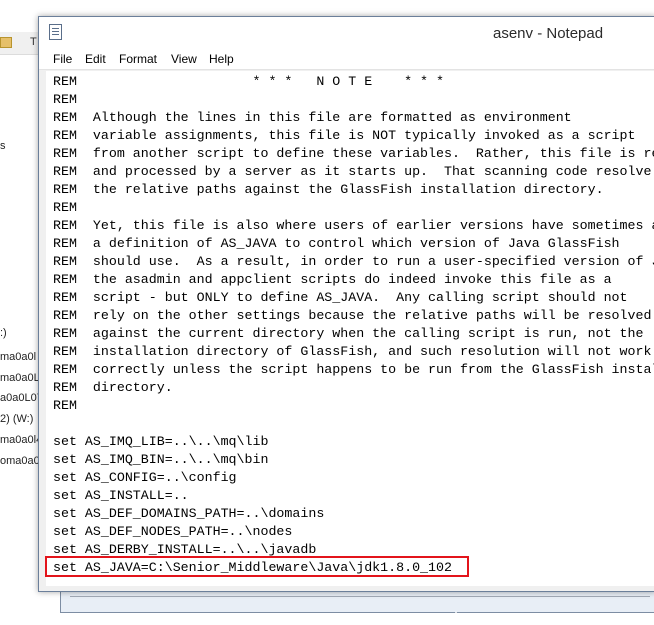 The width and height of the screenshot is (654, 625). What do you see at coordinates (145, 477) in the screenshot?
I see `text-line: set AS_CONFIG=..\config` at bounding box center [145, 477].